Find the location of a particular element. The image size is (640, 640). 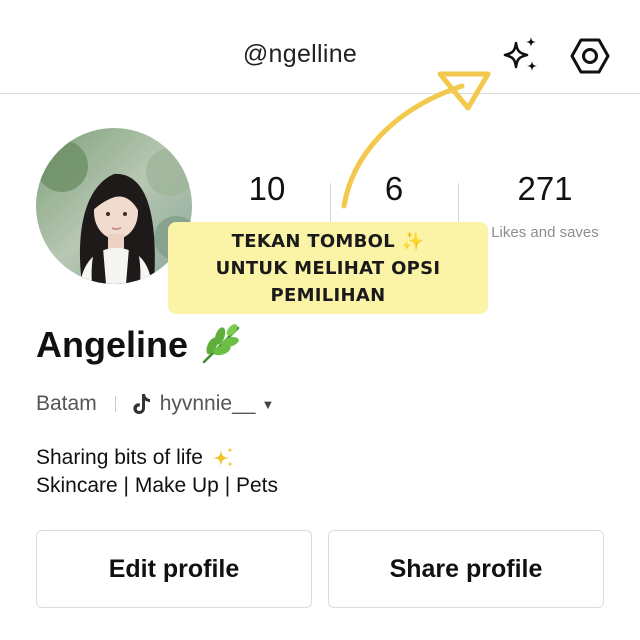

settings-button is located at coordinates (590, 56).